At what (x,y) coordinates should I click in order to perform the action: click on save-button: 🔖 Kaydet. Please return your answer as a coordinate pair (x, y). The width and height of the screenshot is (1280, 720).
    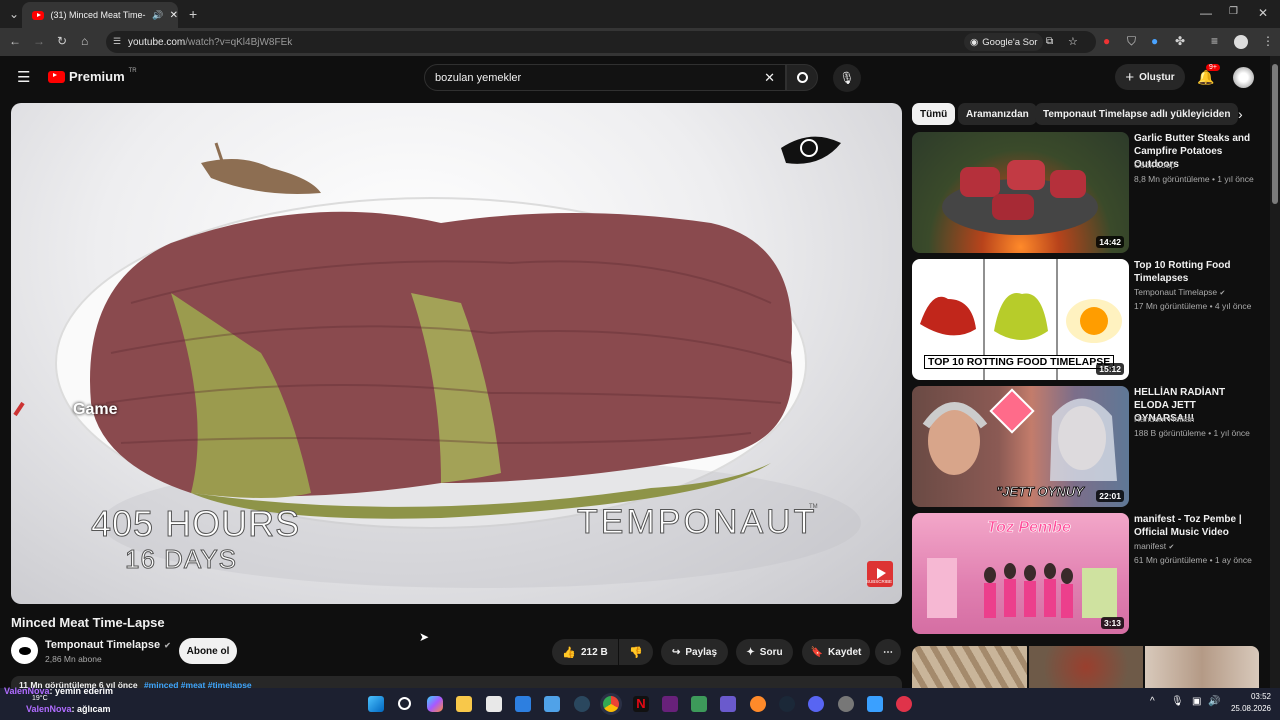
    Looking at the image, I should click on (836, 652).